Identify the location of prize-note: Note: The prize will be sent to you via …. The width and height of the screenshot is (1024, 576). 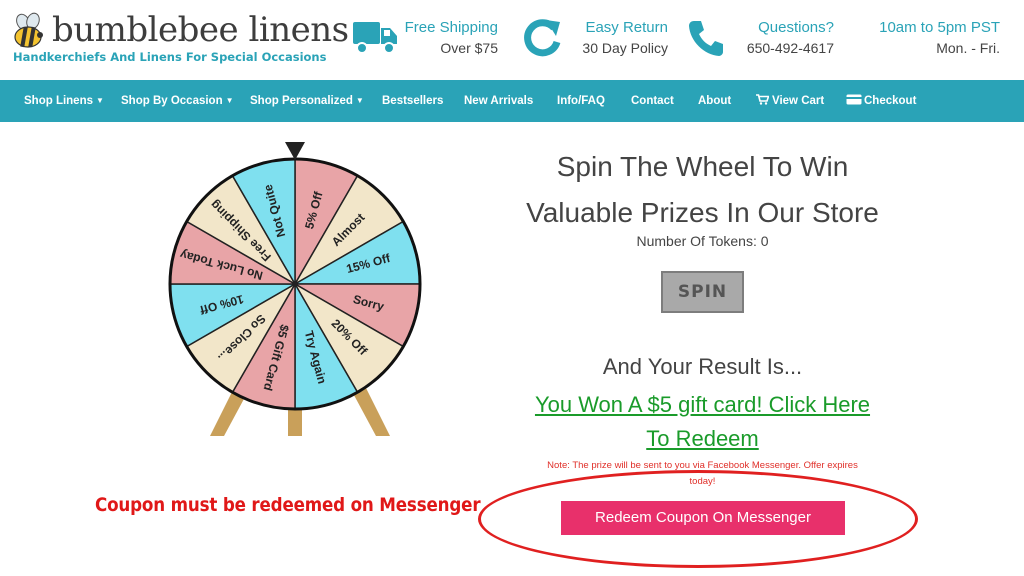
(702, 474).